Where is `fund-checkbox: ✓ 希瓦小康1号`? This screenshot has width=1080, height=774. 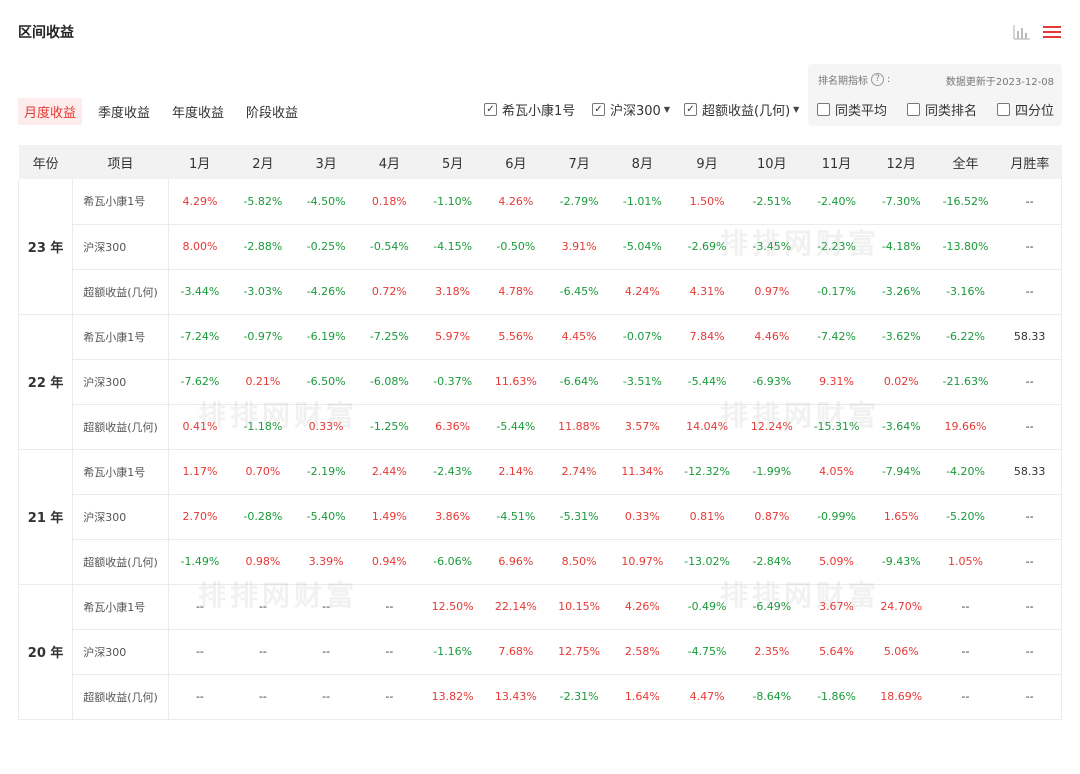
fund-checkbox: ✓ 希瓦小康1号 is located at coordinates (529, 109).